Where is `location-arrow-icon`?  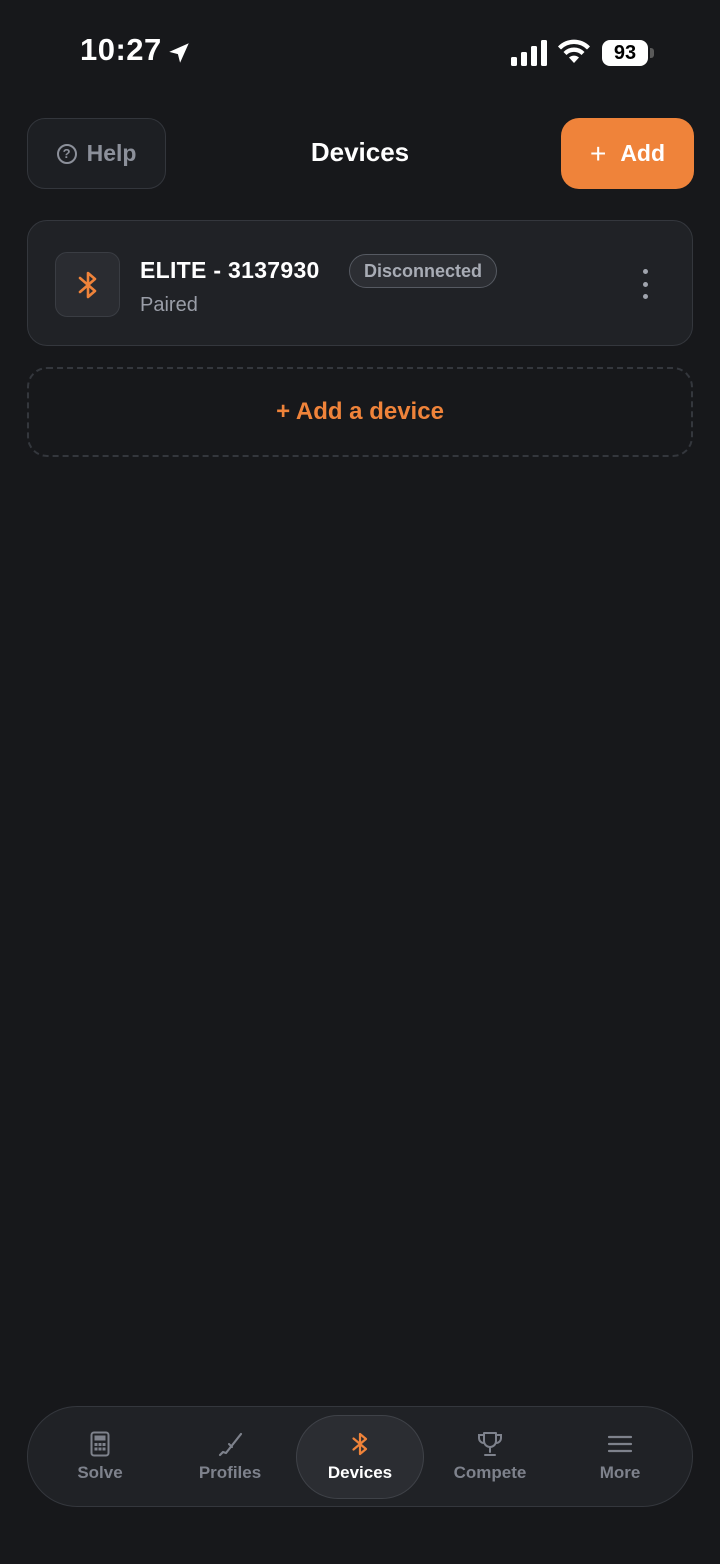 location-arrow-icon is located at coordinates (179, 53).